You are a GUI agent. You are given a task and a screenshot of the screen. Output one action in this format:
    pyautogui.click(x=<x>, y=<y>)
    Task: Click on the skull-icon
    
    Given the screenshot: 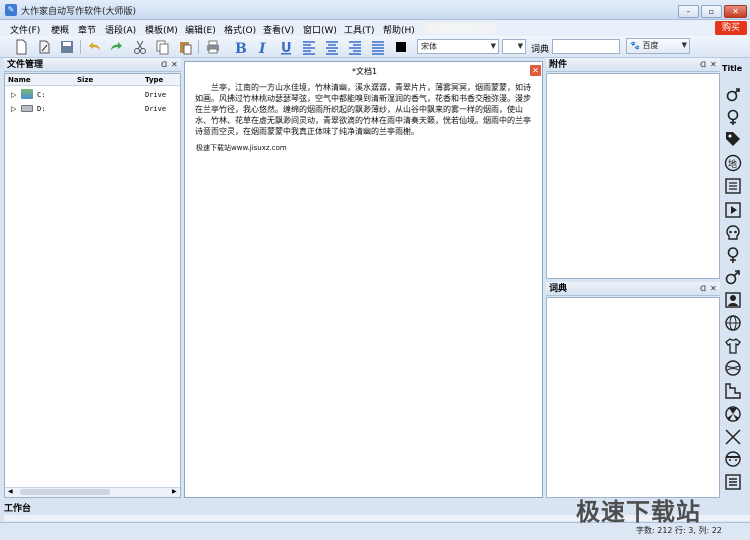 What is the action you would take?
    pyautogui.click(x=733, y=233)
    